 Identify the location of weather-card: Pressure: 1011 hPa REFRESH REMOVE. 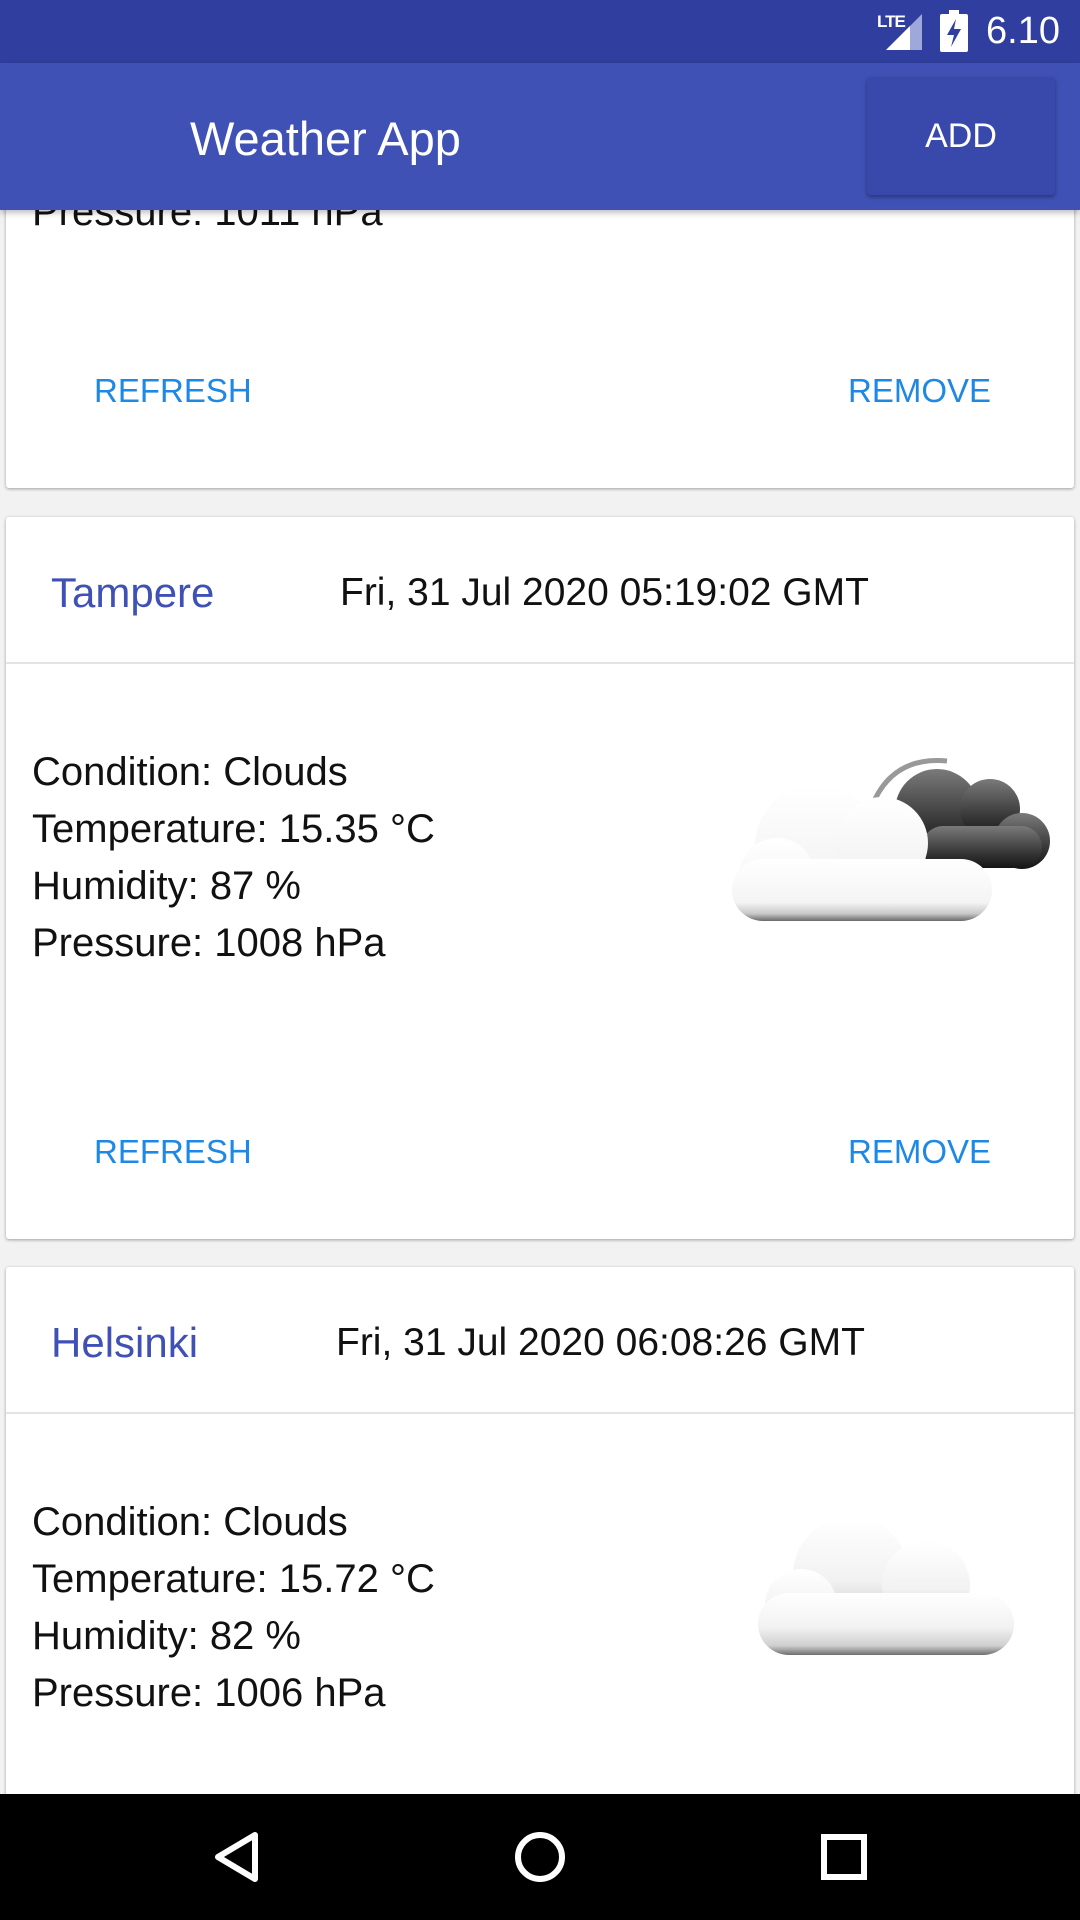
(540, 349).